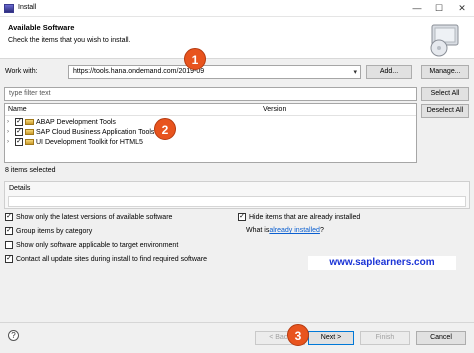  I want to click on already-installed-link: already installed, so click(294, 230).